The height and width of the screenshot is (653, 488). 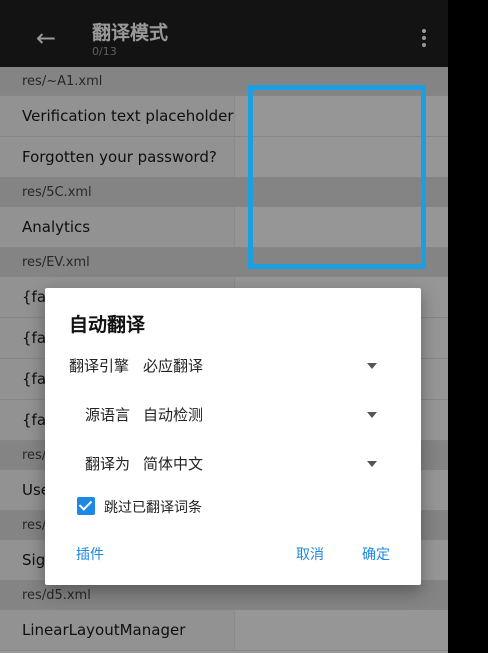 What do you see at coordinates (376, 554) in the screenshot?
I see `ok-button: 确定` at bounding box center [376, 554].